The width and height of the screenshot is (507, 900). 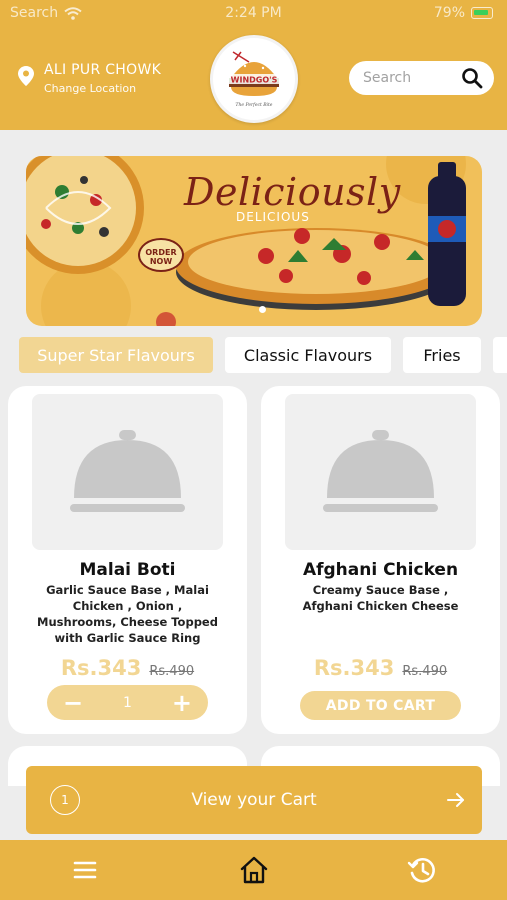 I want to click on status-time: 2:24 PM, so click(x=253, y=13).